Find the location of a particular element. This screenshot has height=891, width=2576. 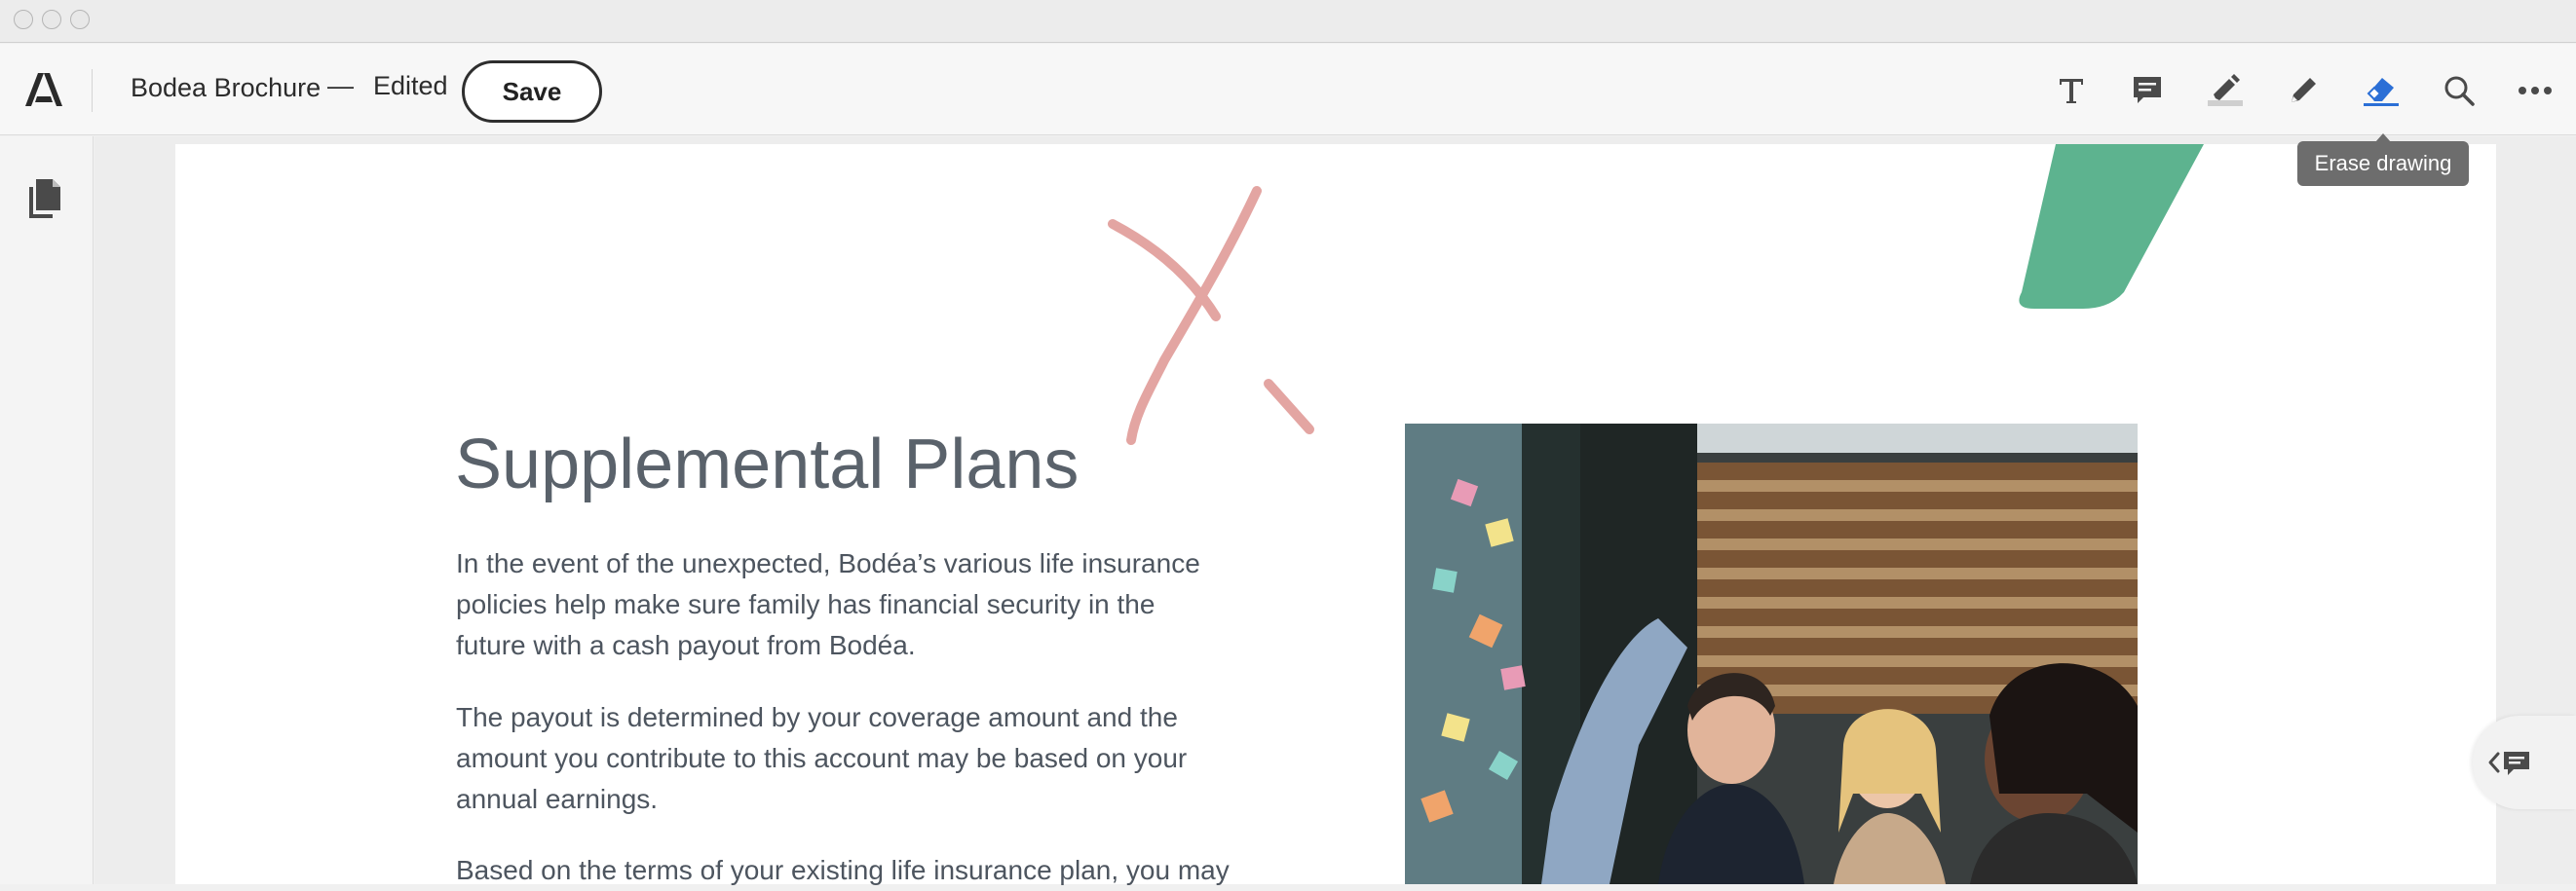

paragraph-line: annual earnings. is located at coordinates (557, 799).